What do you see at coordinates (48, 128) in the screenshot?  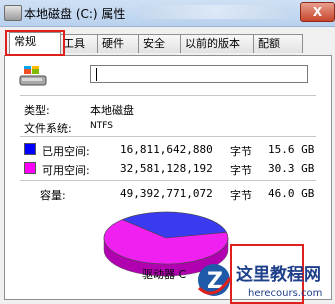 I see `filesystem-label: 文件系统:` at bounding box center [48, 128].